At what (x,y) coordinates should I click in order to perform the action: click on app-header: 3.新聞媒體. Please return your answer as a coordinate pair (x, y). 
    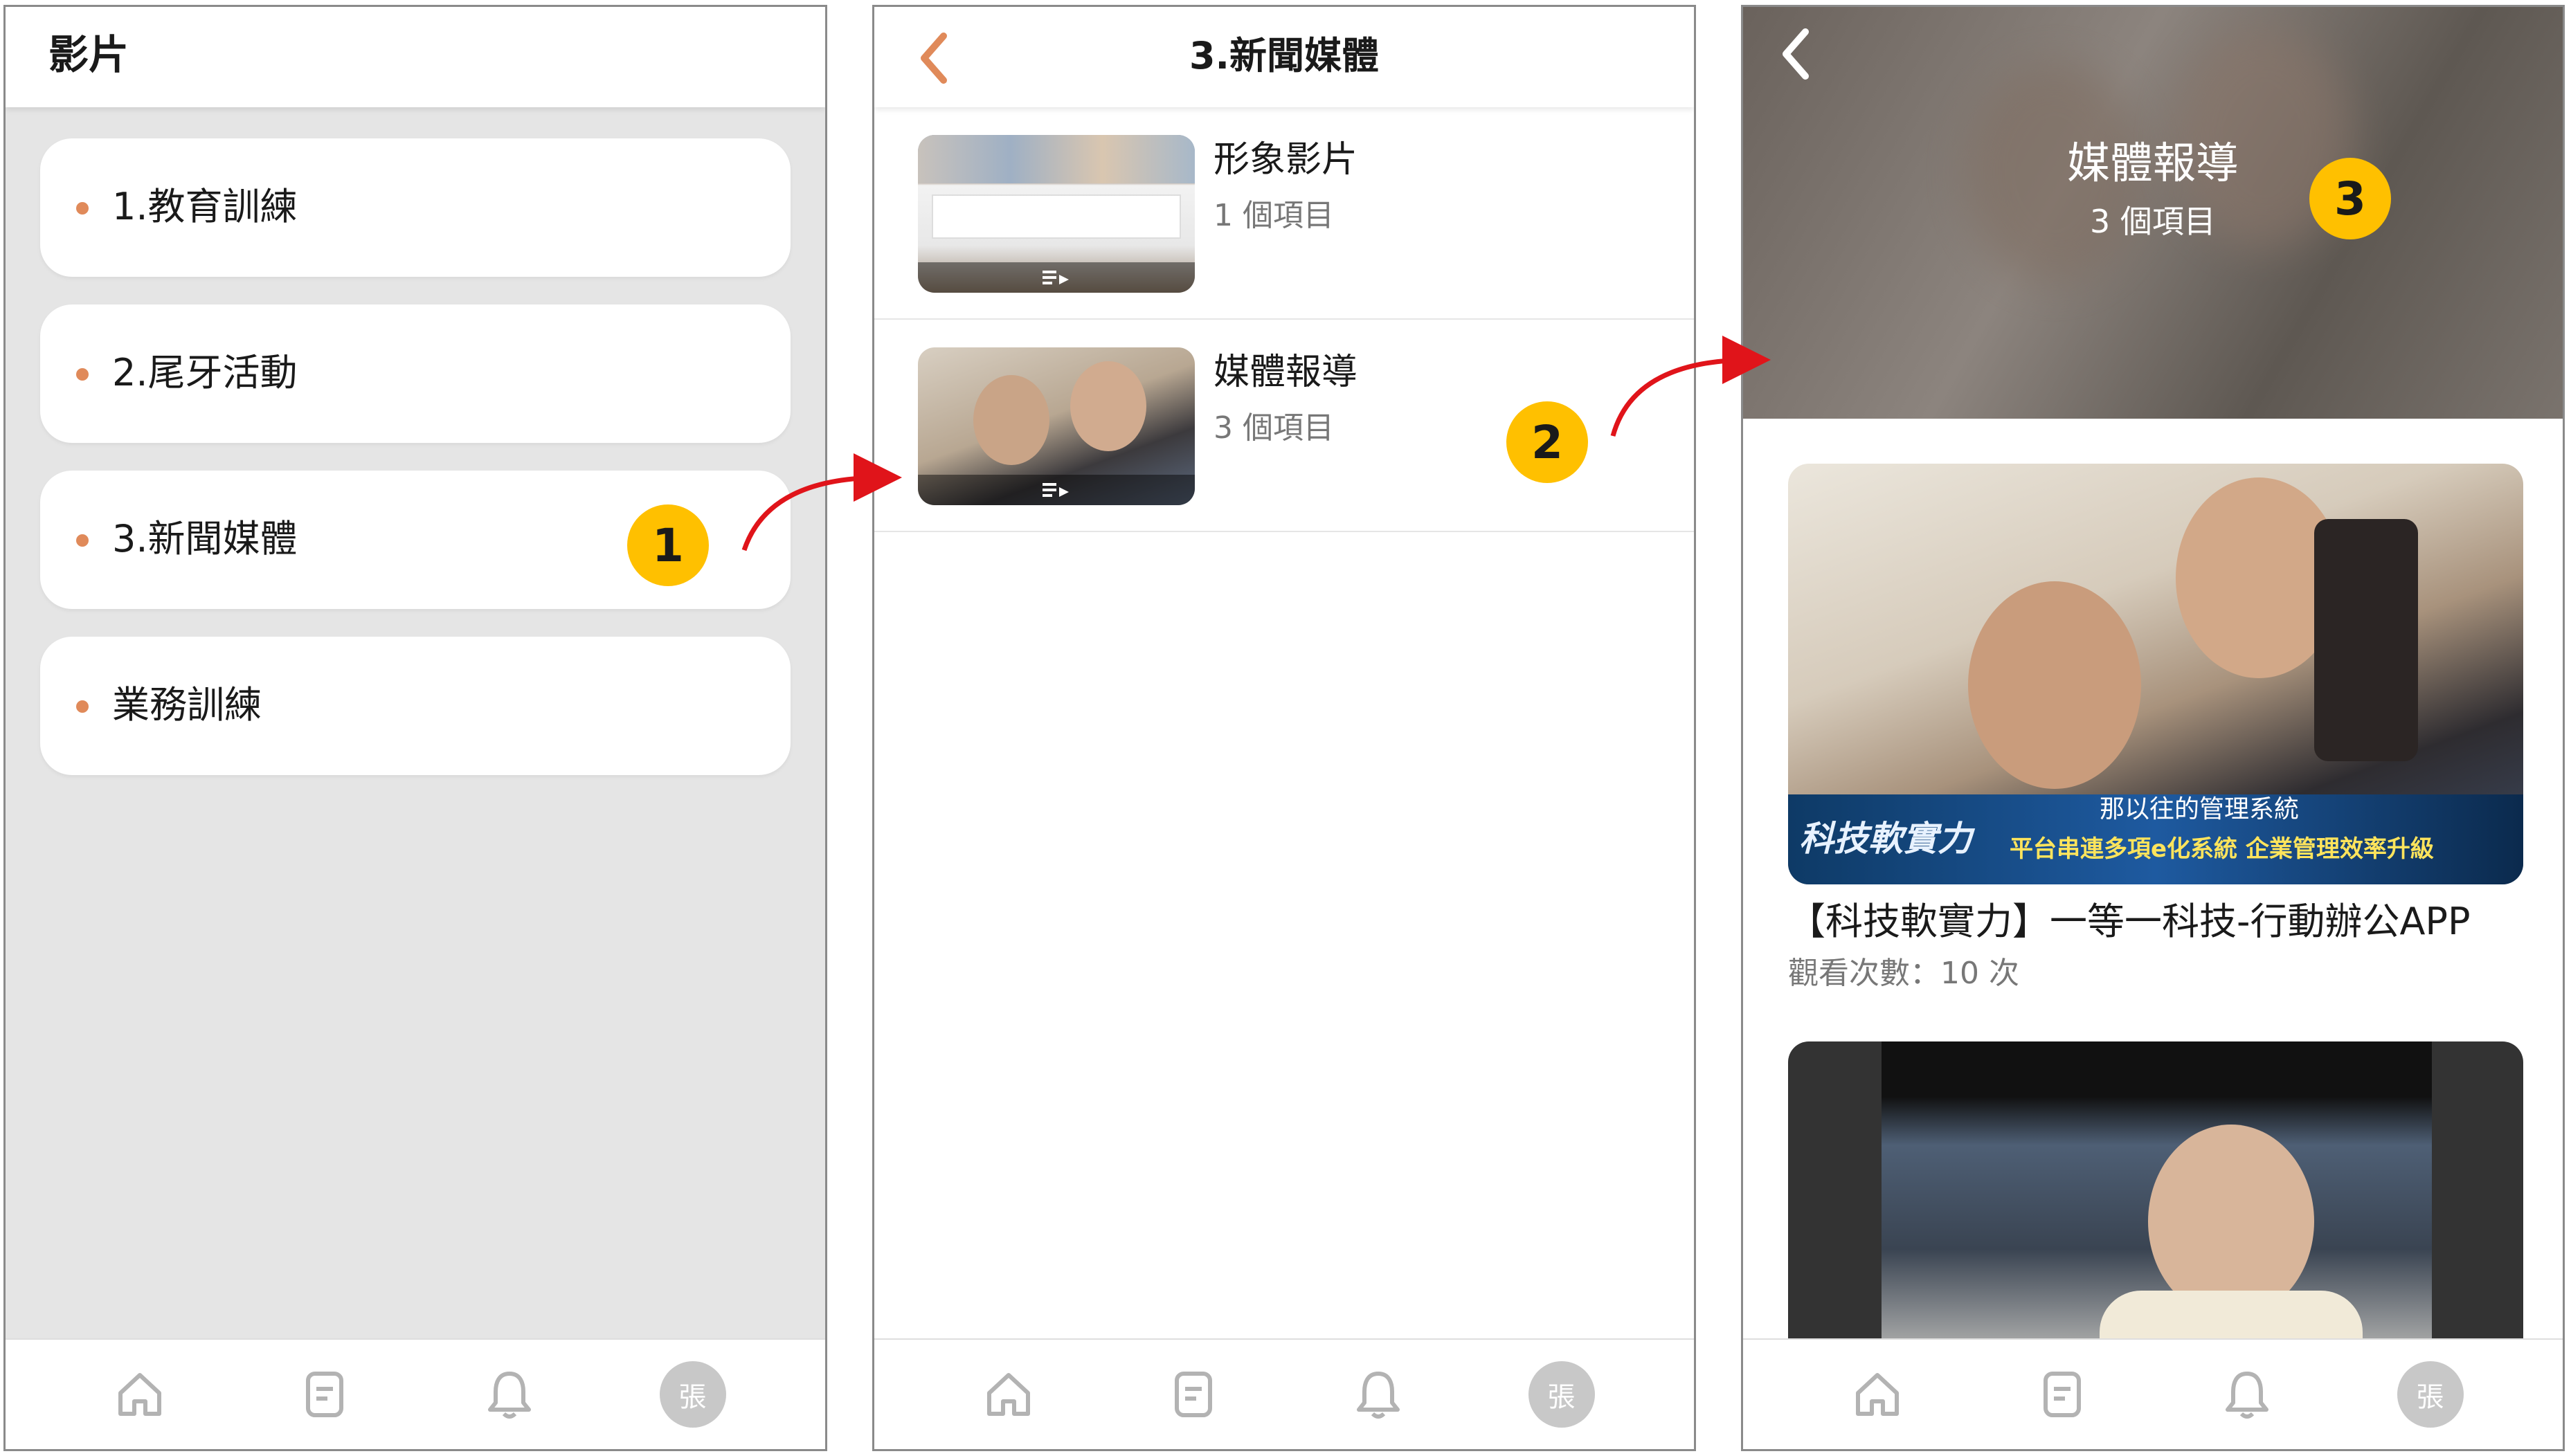
    Looking at the image, I should click on (1284, 57).